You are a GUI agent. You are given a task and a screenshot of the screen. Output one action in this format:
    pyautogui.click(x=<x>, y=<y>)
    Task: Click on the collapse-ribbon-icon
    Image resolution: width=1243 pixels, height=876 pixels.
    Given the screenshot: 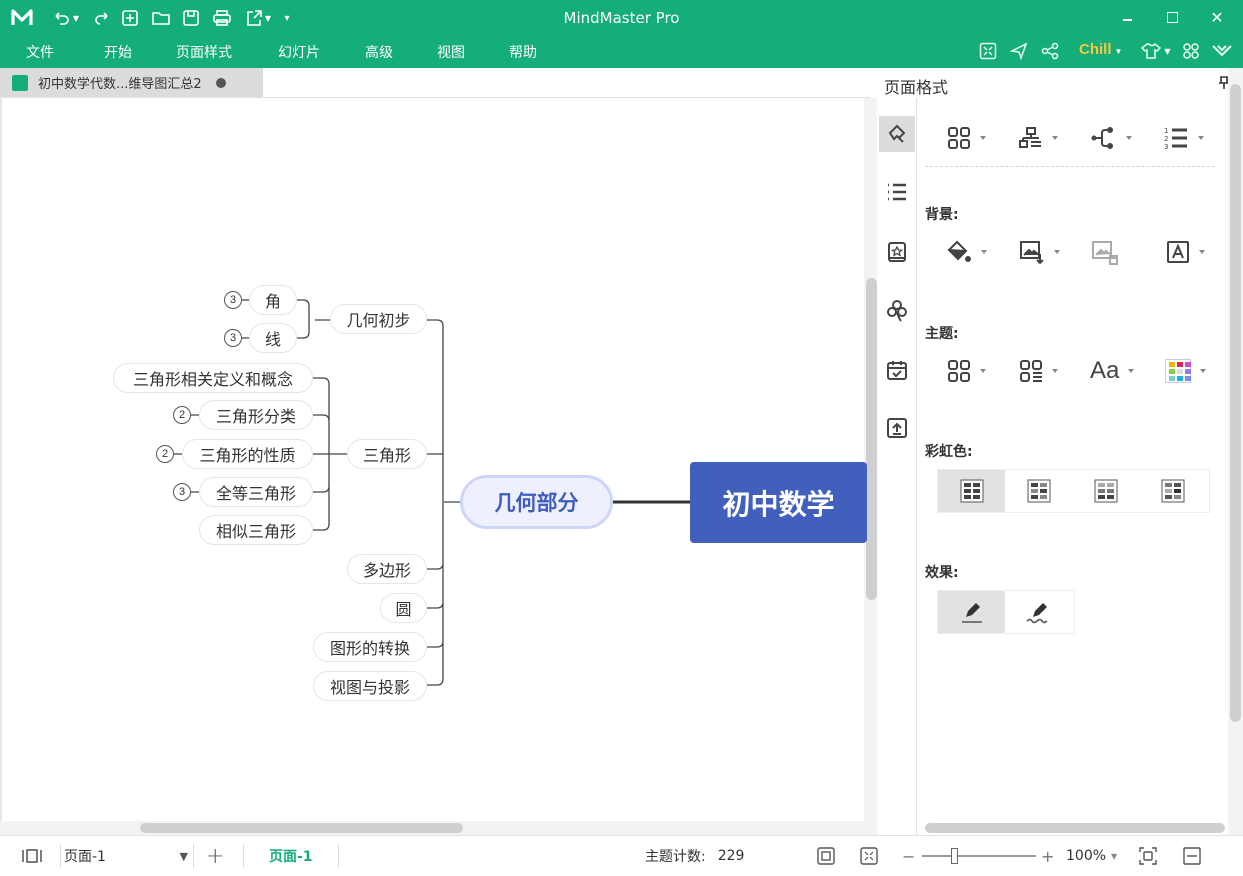 What is the action you would take?
    pyautogui.click(x=1222, y=51)
    